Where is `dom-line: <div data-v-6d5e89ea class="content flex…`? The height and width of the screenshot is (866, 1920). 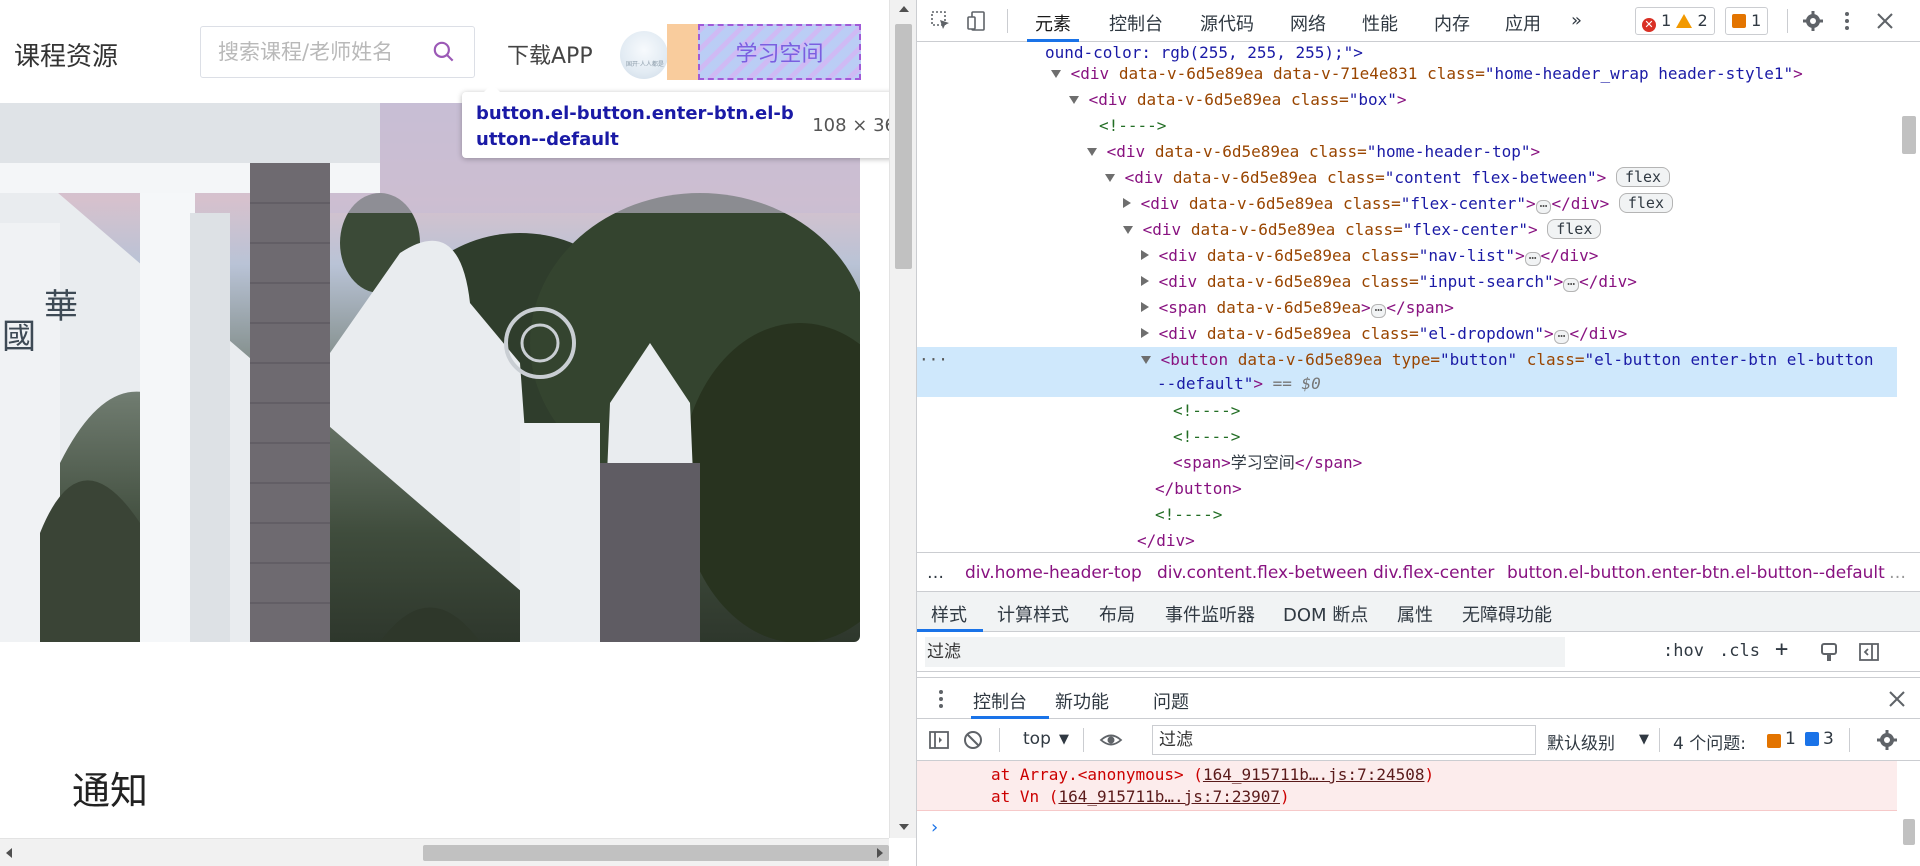 dom-line: <div data-v-6d5e89ea class="content flex… is located at coordinates (1407, 178).